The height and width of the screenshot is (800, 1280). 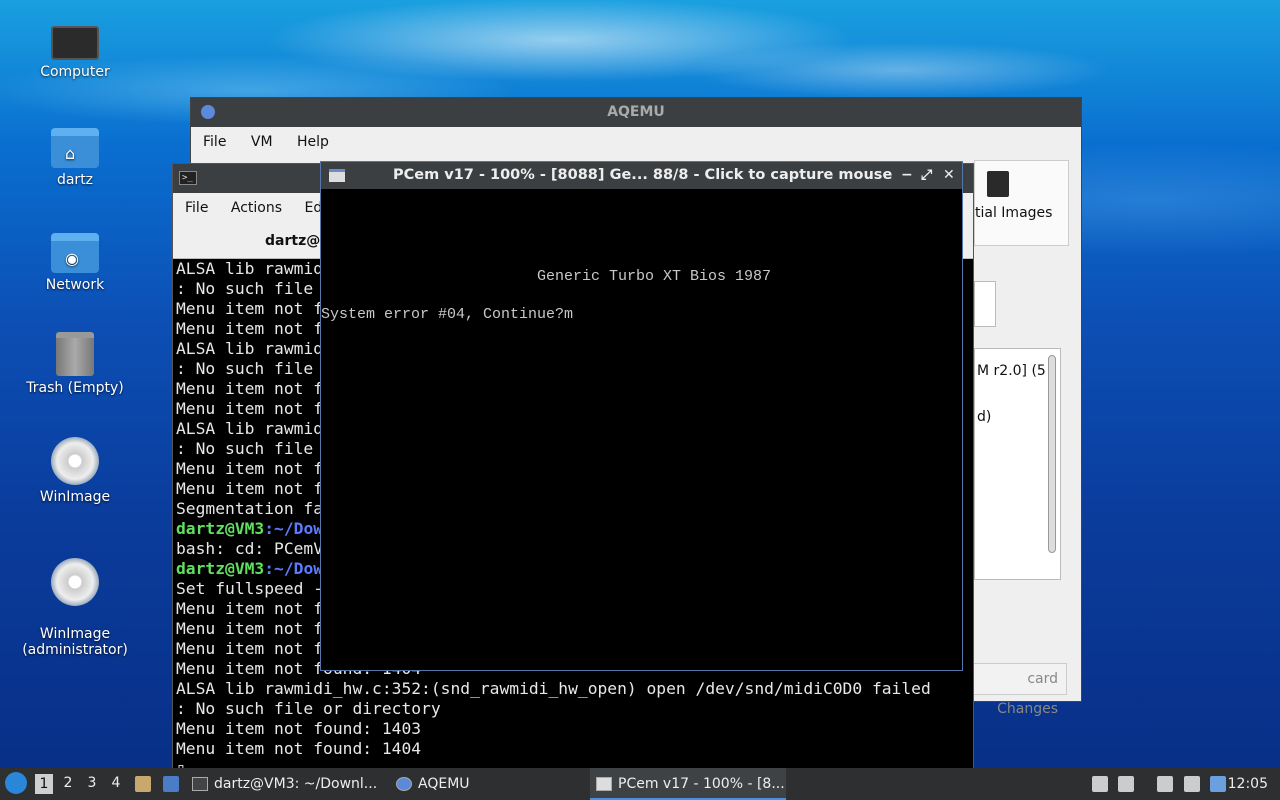 What do you see at coordinates (313, 142) in the screenshot?
I see `menu-help: Help` at bounding box center [313, 142].